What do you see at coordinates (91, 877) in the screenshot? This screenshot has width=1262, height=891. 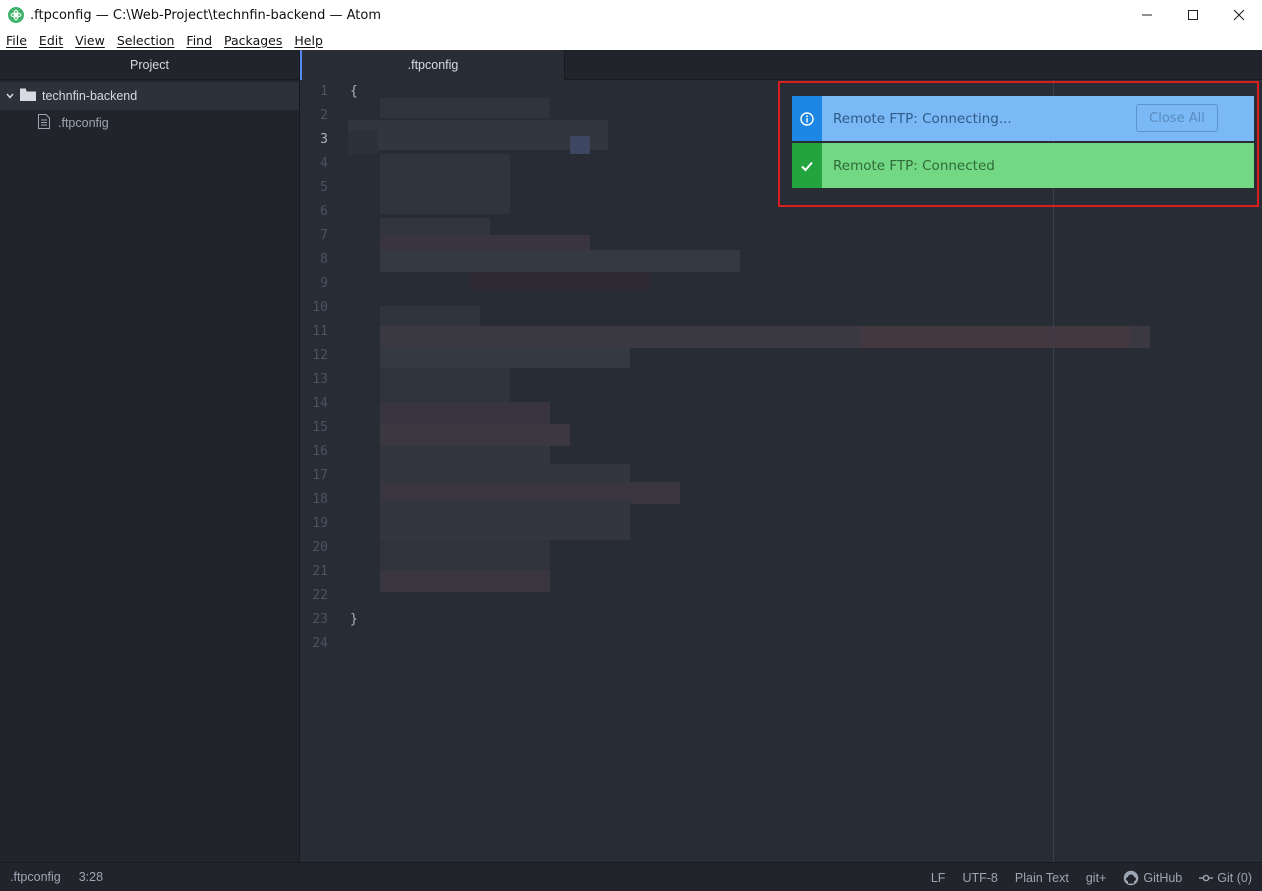 I see `status-cursor-position: 3:28` at bounding box center [91, 877].